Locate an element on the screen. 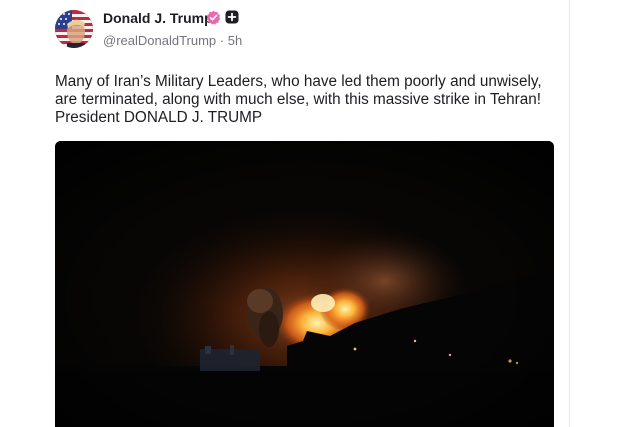 The width and height of the screenshot is (640, 427). author-handle: @realDonaldTrump is located at coordinates (159, 40).